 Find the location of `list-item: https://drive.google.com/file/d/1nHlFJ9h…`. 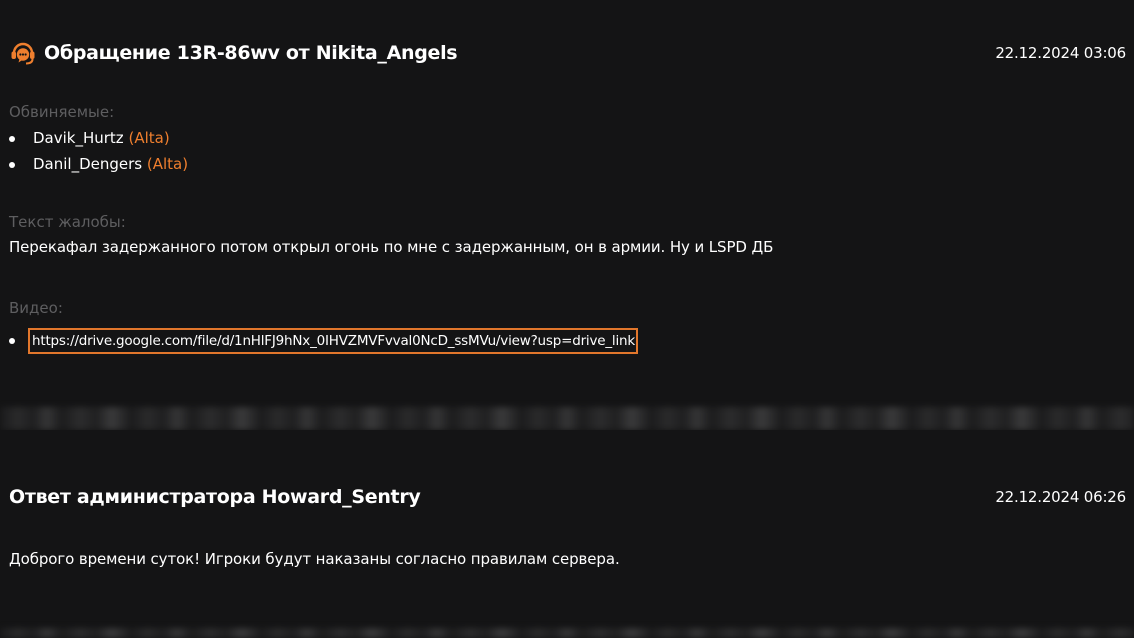

list-item: https://drive.google.com/file/d/1nHlFJ9h… is located at coordinates (323, 340).